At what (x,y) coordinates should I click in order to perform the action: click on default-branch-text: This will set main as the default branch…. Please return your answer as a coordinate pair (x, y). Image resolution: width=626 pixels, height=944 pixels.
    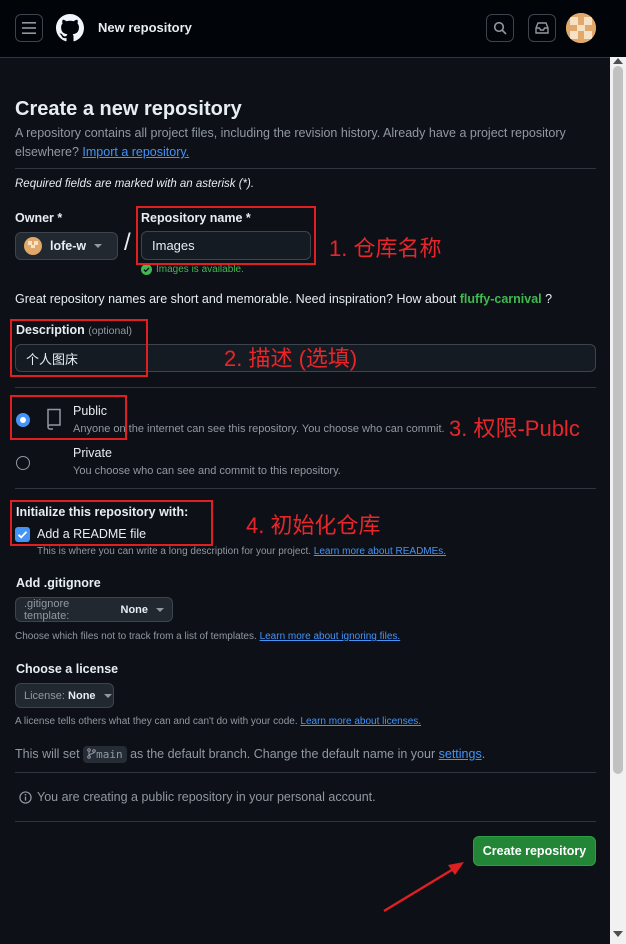
    Looking at the image, I should click on (250, 754).